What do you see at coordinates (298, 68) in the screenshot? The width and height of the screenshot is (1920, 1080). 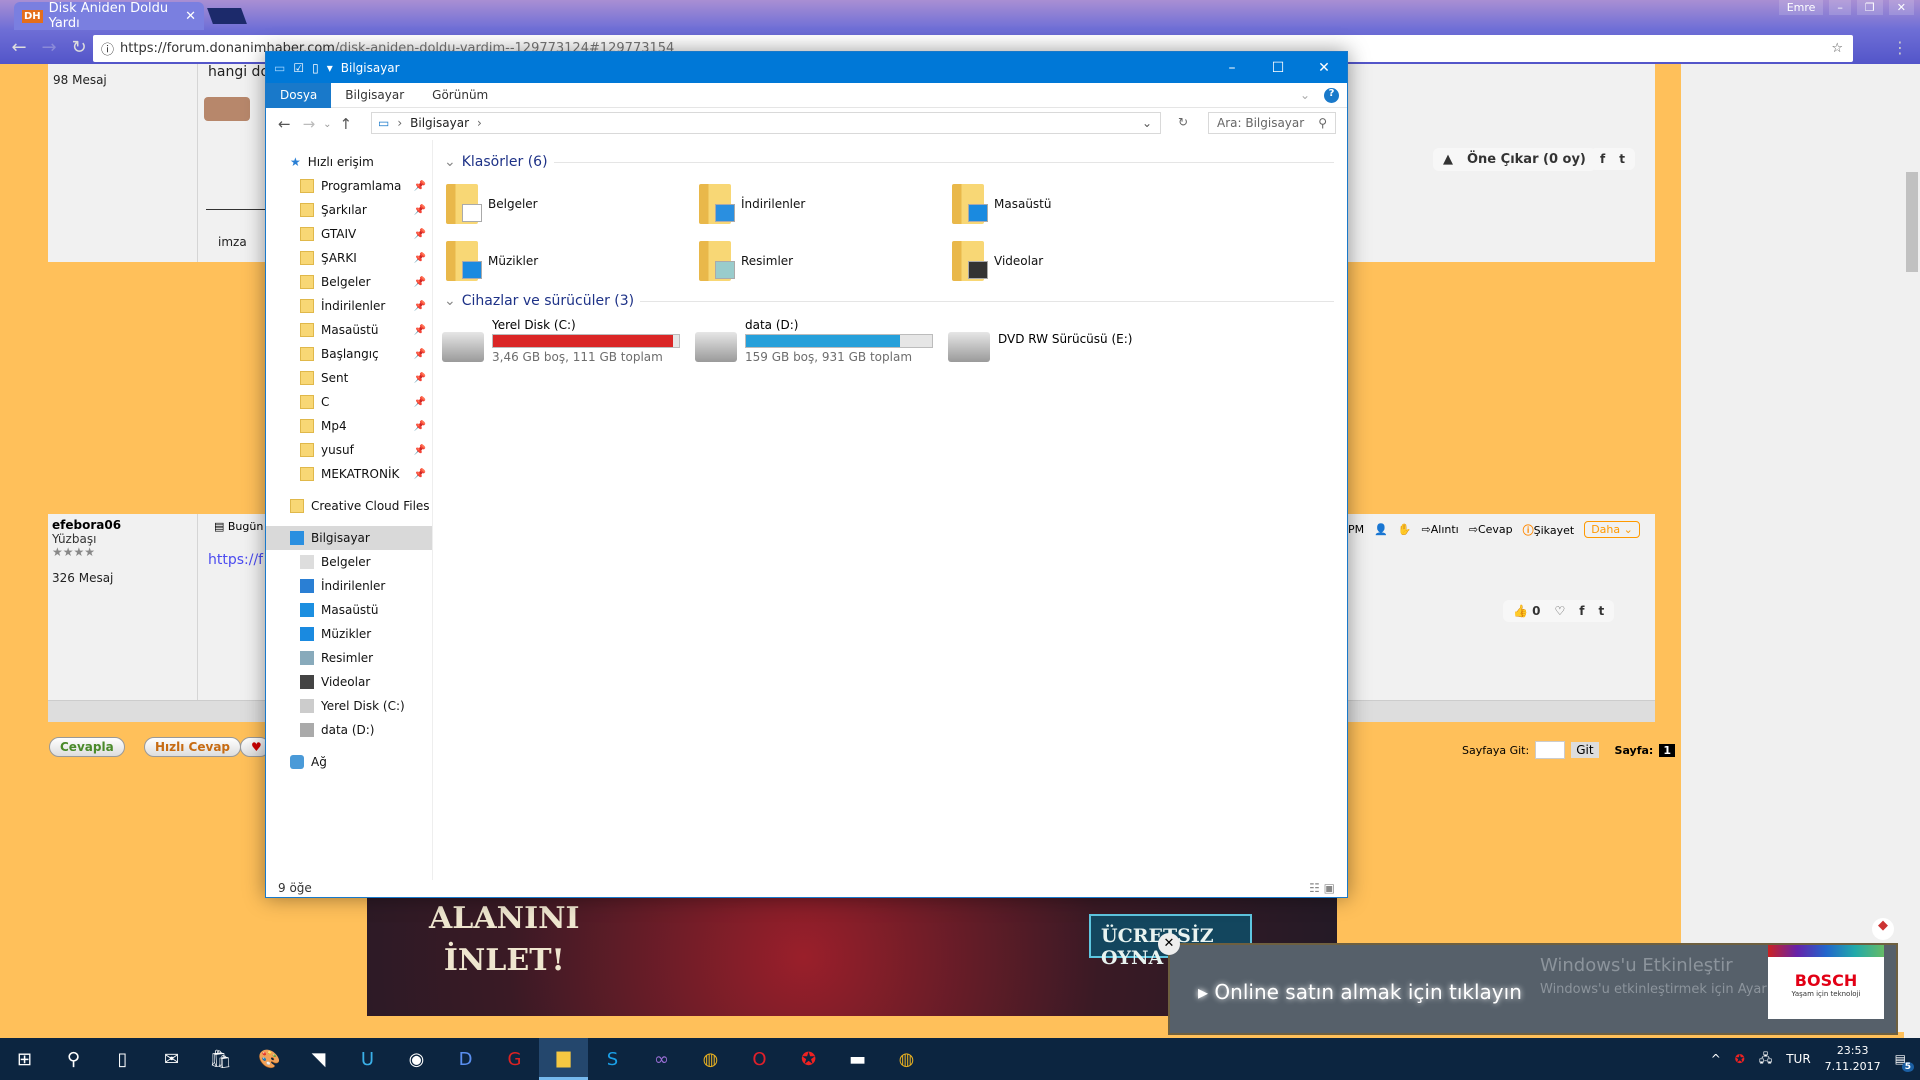 I see `properties-icon: ☑` at bounding box center [298, 68].